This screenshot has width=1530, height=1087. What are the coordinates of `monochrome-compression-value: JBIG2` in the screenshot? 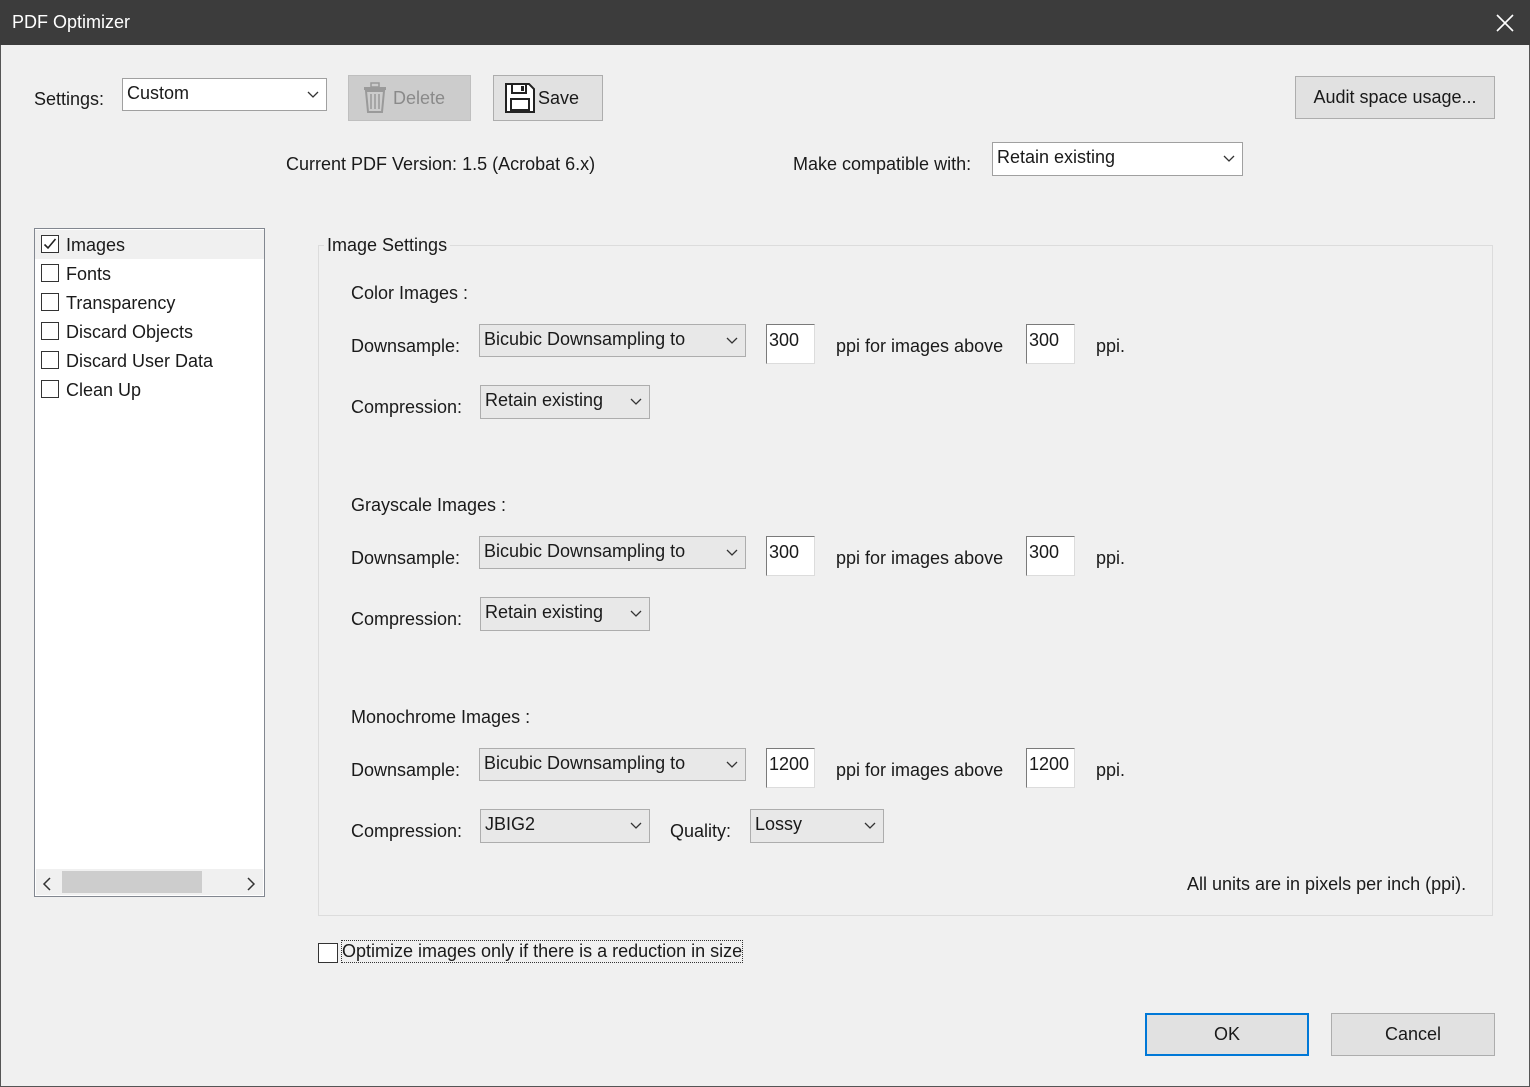 It's located at (510, 824).